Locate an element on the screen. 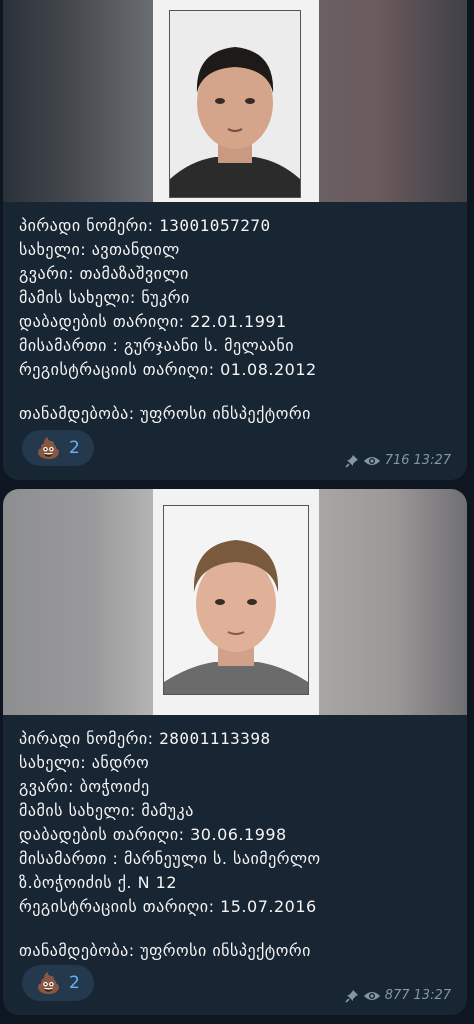  message-footer: 💩 2 877 13:27 is located at coordinates (235, 987).